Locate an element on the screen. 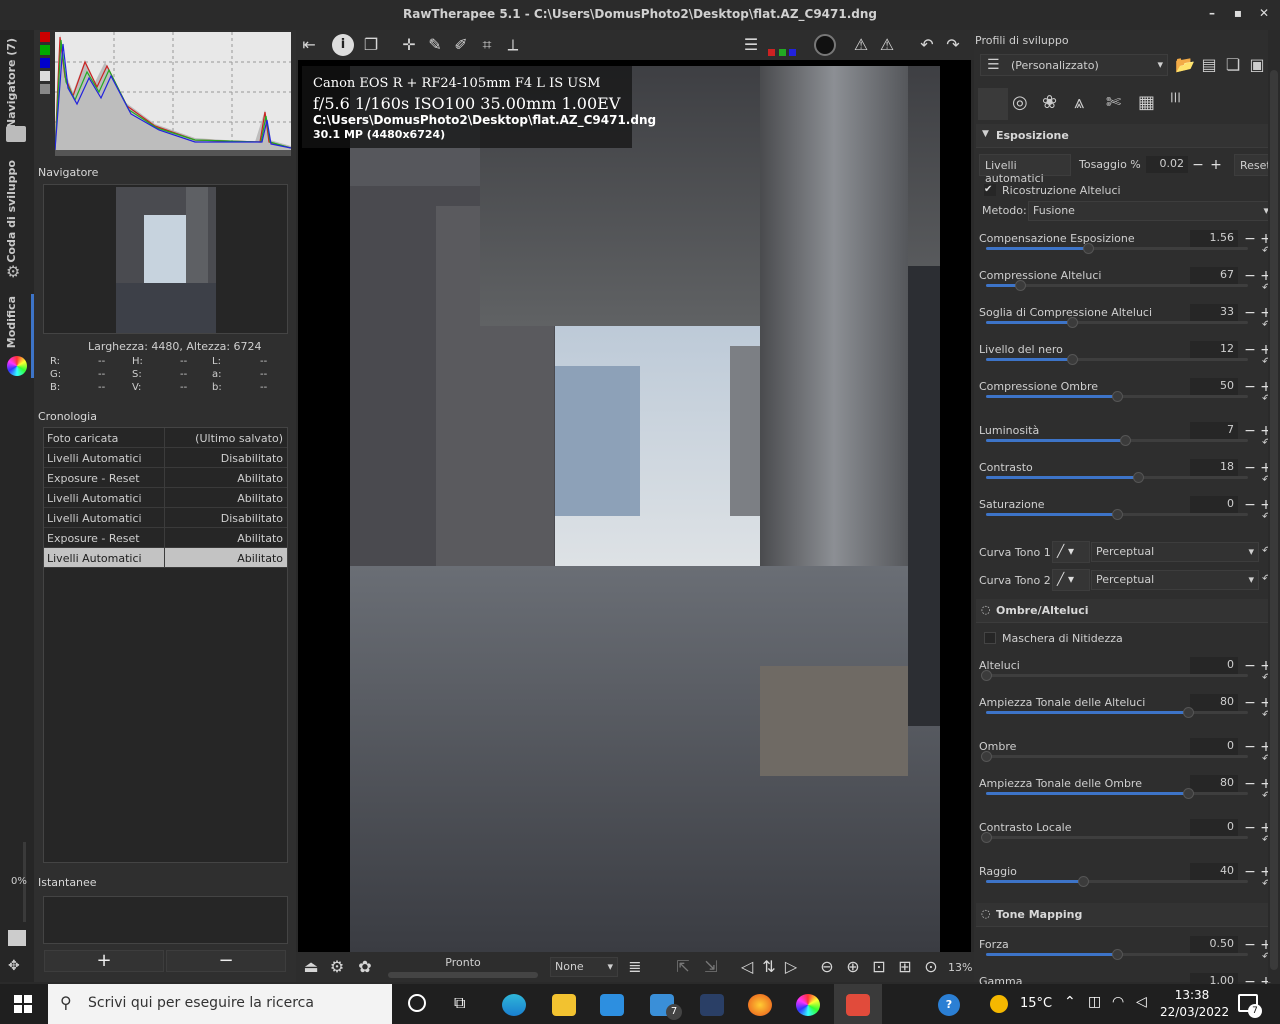  shadows-slider-1-minus-button: − is located at coordinates (1250, 703).